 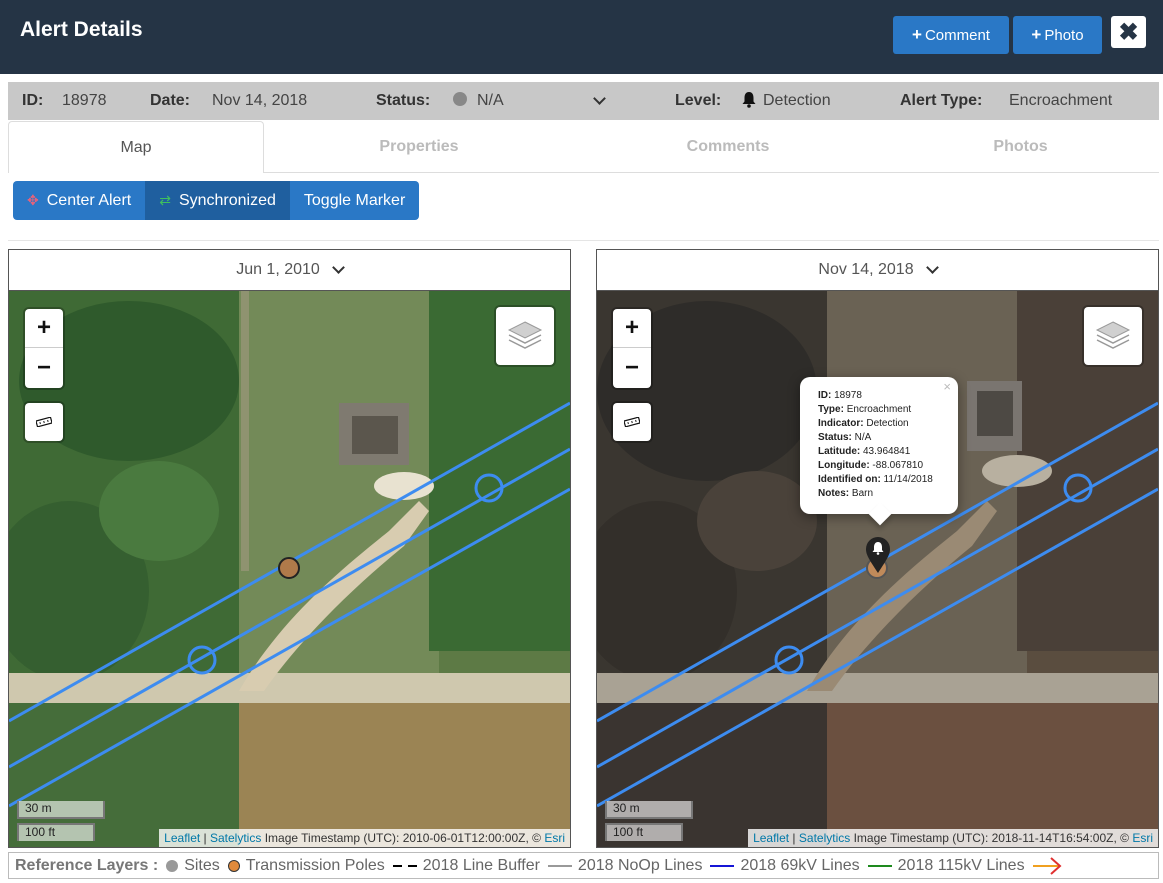 I want to click on tab-bar: Map Properties Comments Photos, so click(x=583, y=147).